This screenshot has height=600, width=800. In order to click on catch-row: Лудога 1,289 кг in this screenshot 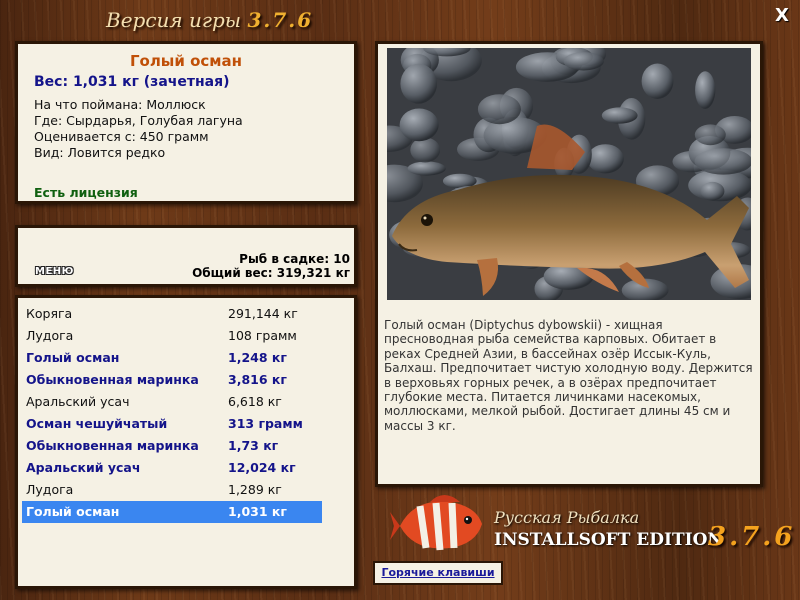, I will do `click(172, 490)`.